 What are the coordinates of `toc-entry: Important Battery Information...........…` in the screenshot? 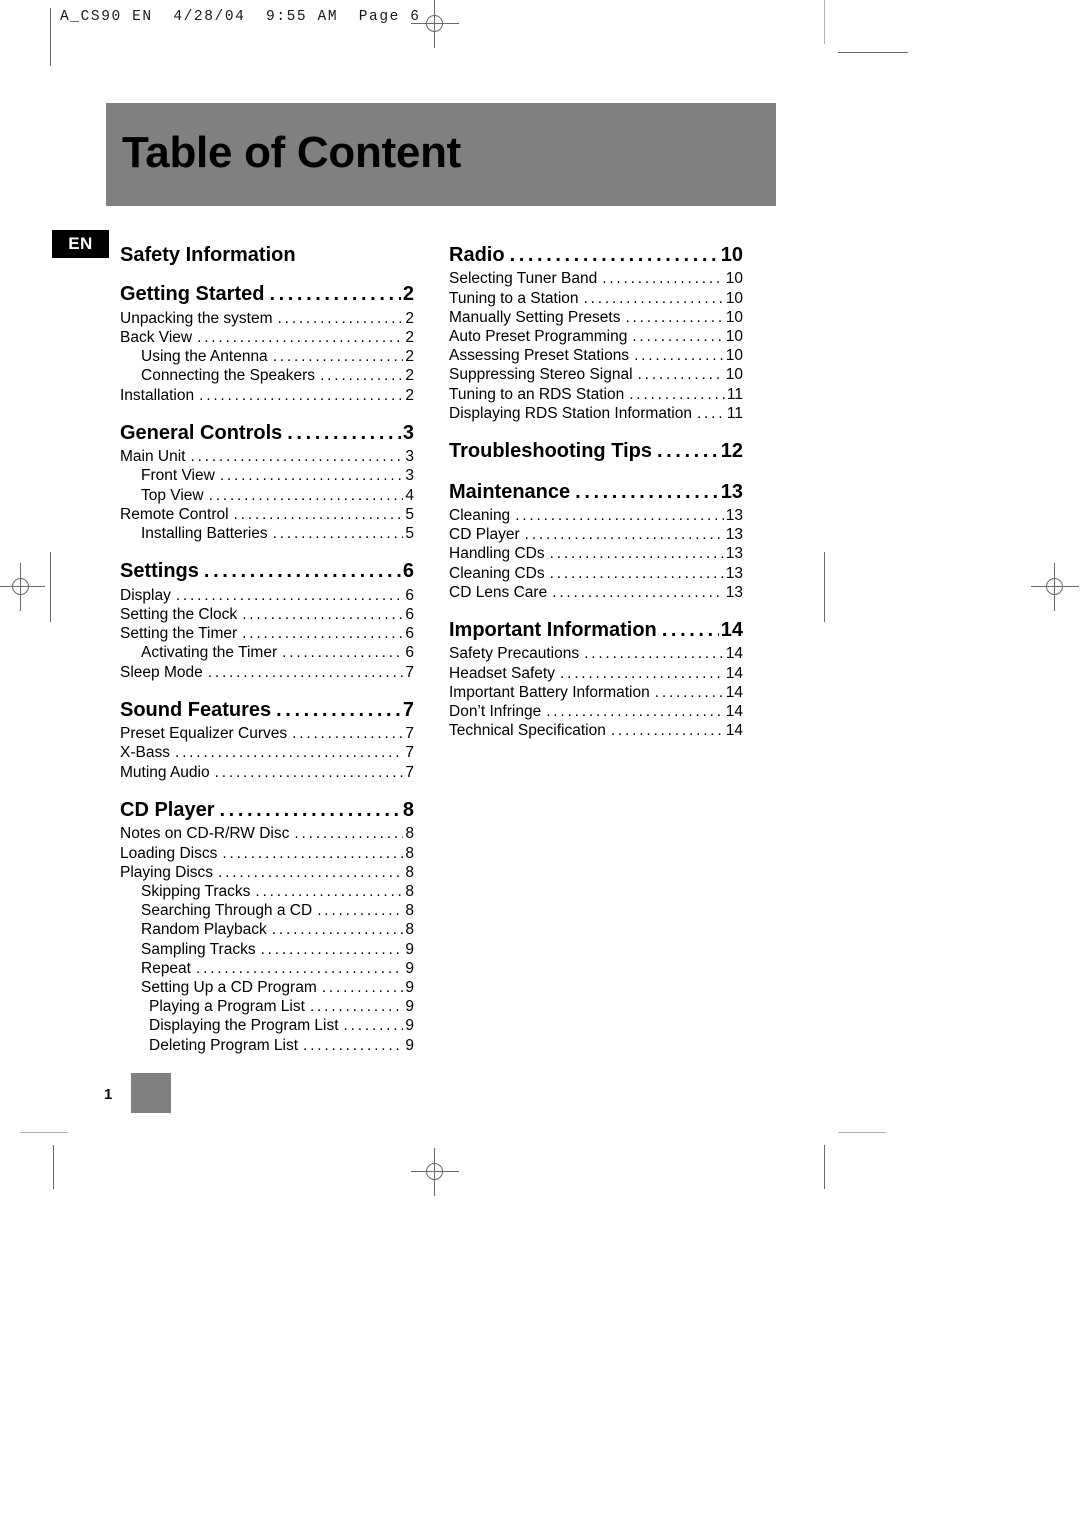 It's located at (596, 692).